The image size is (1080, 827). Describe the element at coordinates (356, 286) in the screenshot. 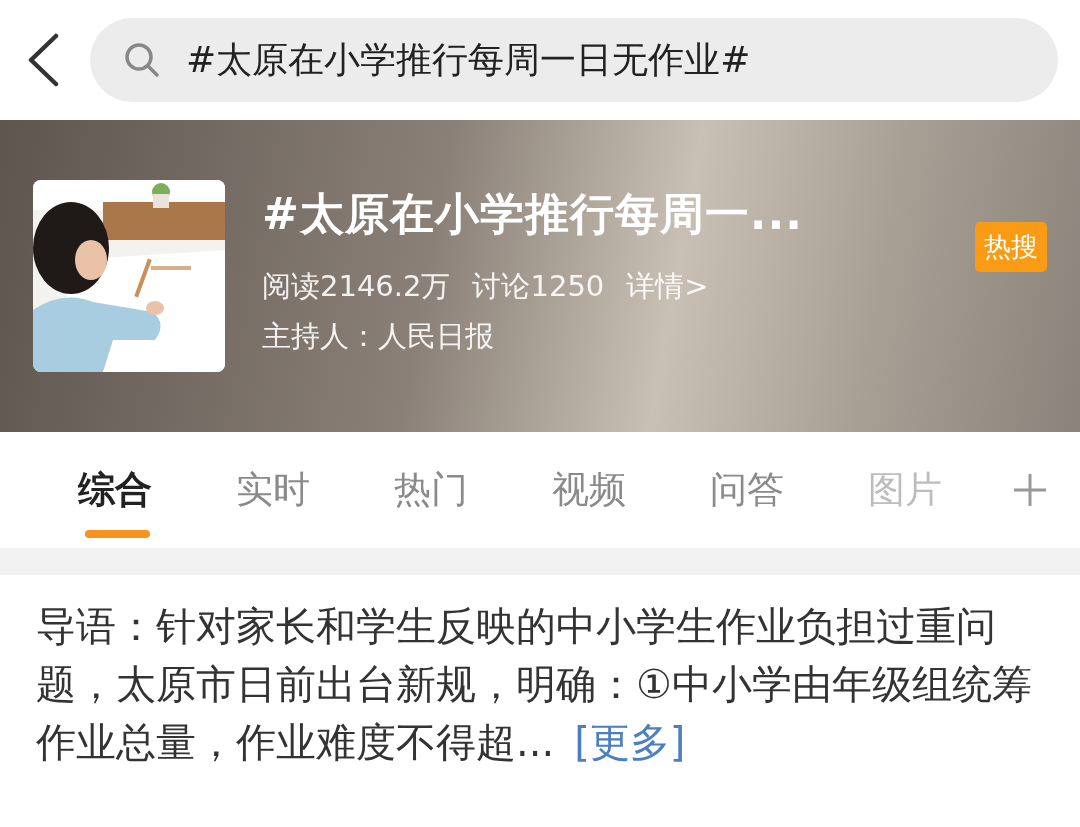

I see `stat-text: 阅读2146.2万` at that location.